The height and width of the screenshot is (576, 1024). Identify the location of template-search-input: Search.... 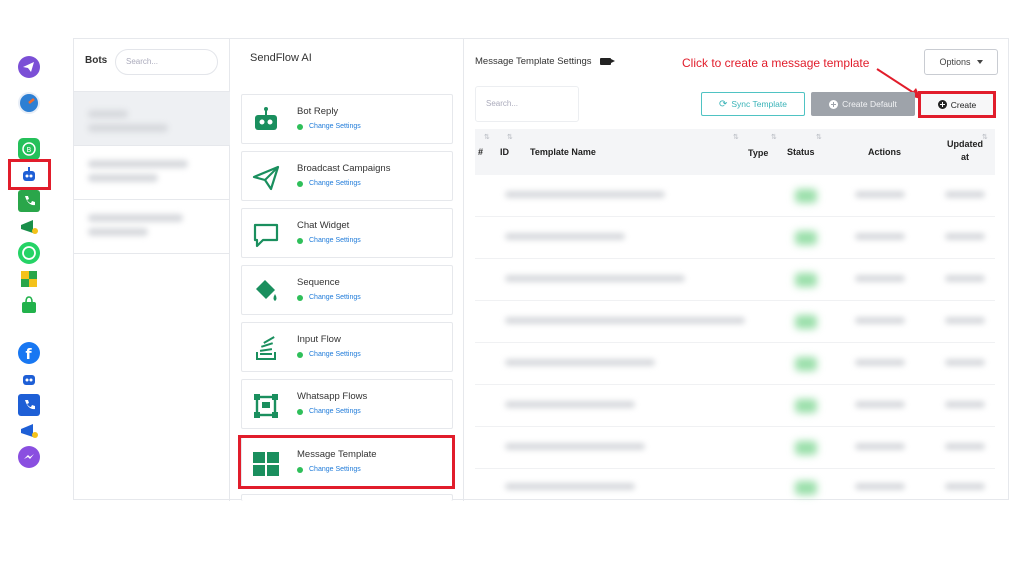
(527, 104).